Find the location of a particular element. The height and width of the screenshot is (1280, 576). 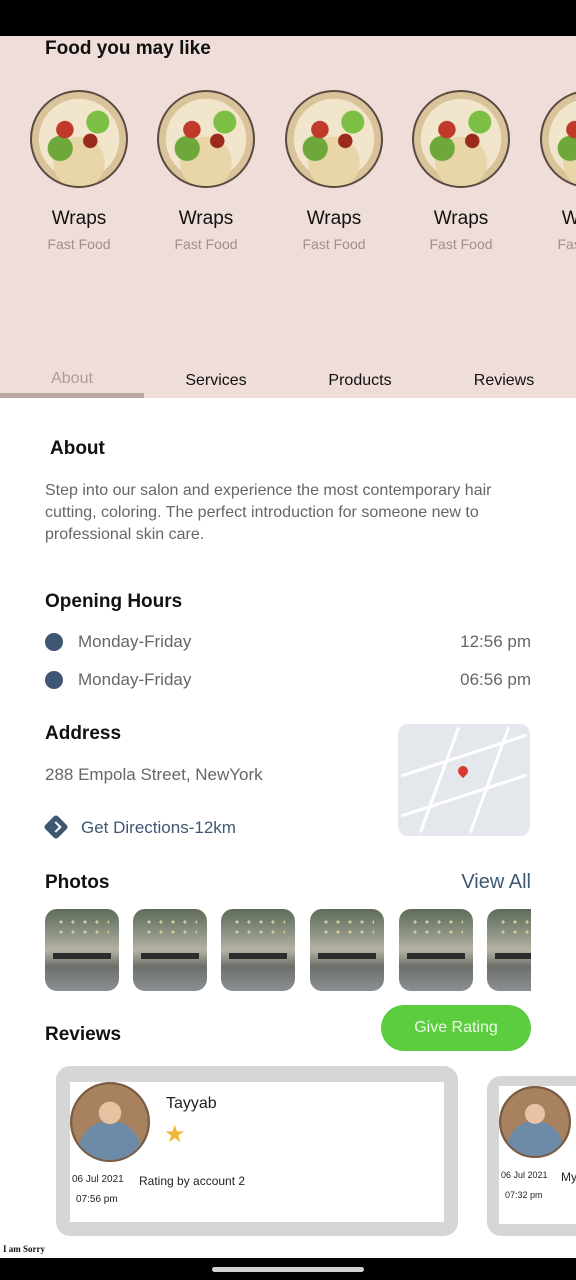

give-rating-button: Give Rating is located at coordinates (456, 1028).